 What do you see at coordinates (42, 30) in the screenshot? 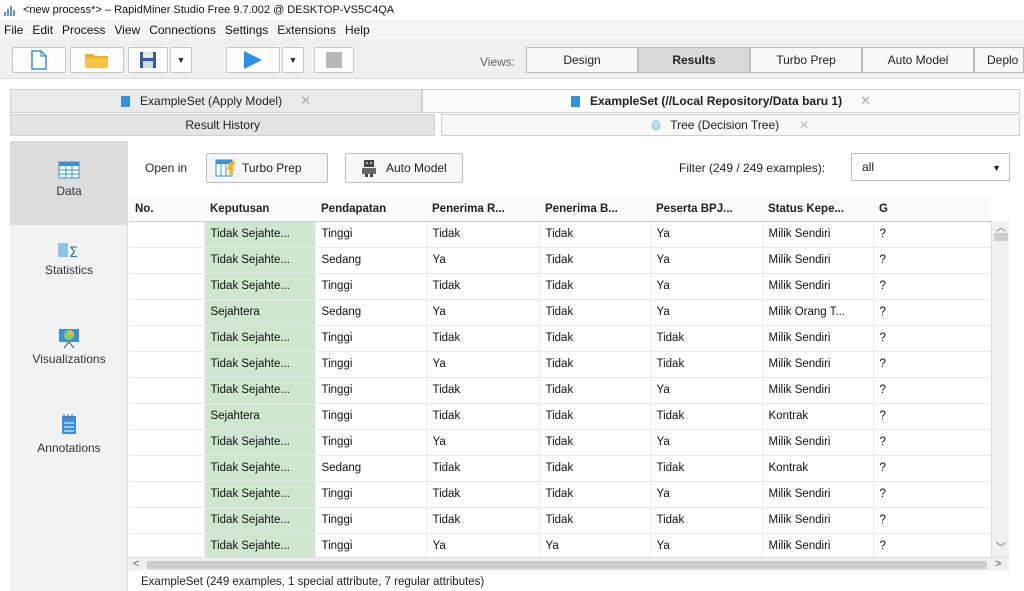
I see `menu-edit: Edit` at bounding box center [42, 30].